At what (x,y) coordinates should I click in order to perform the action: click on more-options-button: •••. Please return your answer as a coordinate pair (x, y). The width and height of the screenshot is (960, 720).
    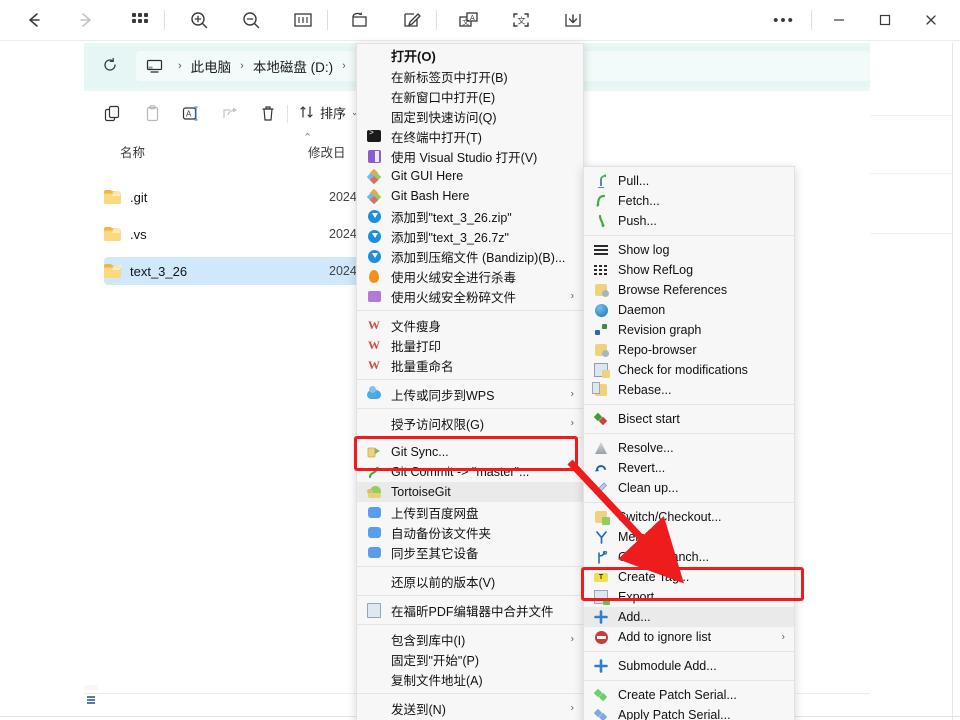
    Looking at the image, I should click on (784, 20).